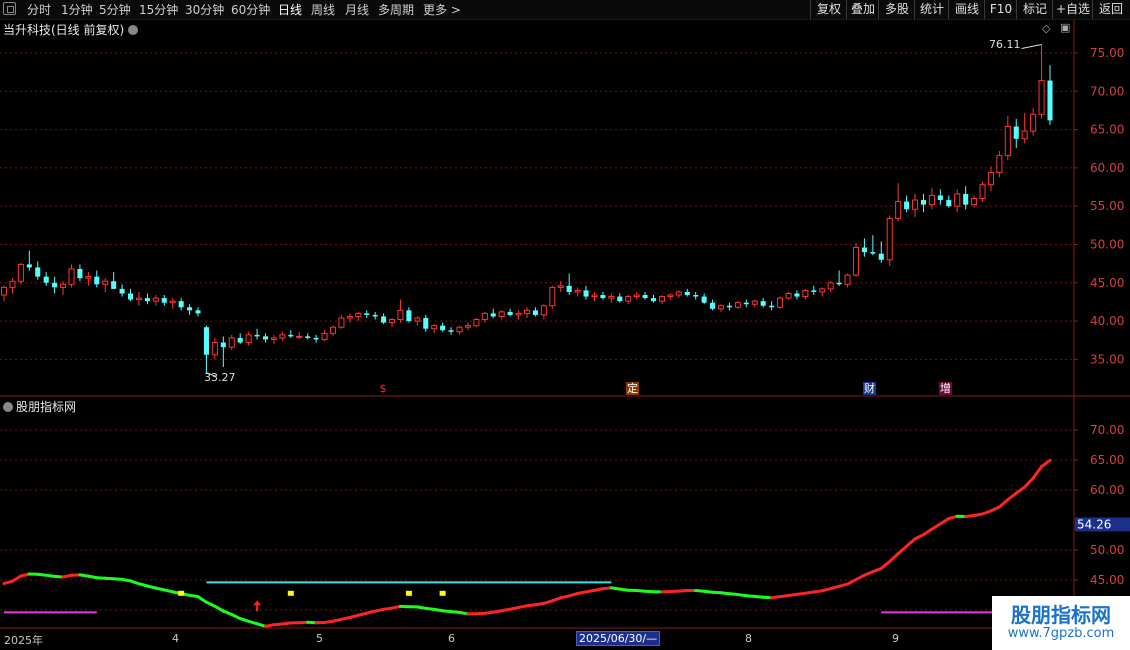 The image size is (1130, 650). Describe the element at coordinates (23, 640) in the screenshot. I see `x-label-year: 2025年` at that location.